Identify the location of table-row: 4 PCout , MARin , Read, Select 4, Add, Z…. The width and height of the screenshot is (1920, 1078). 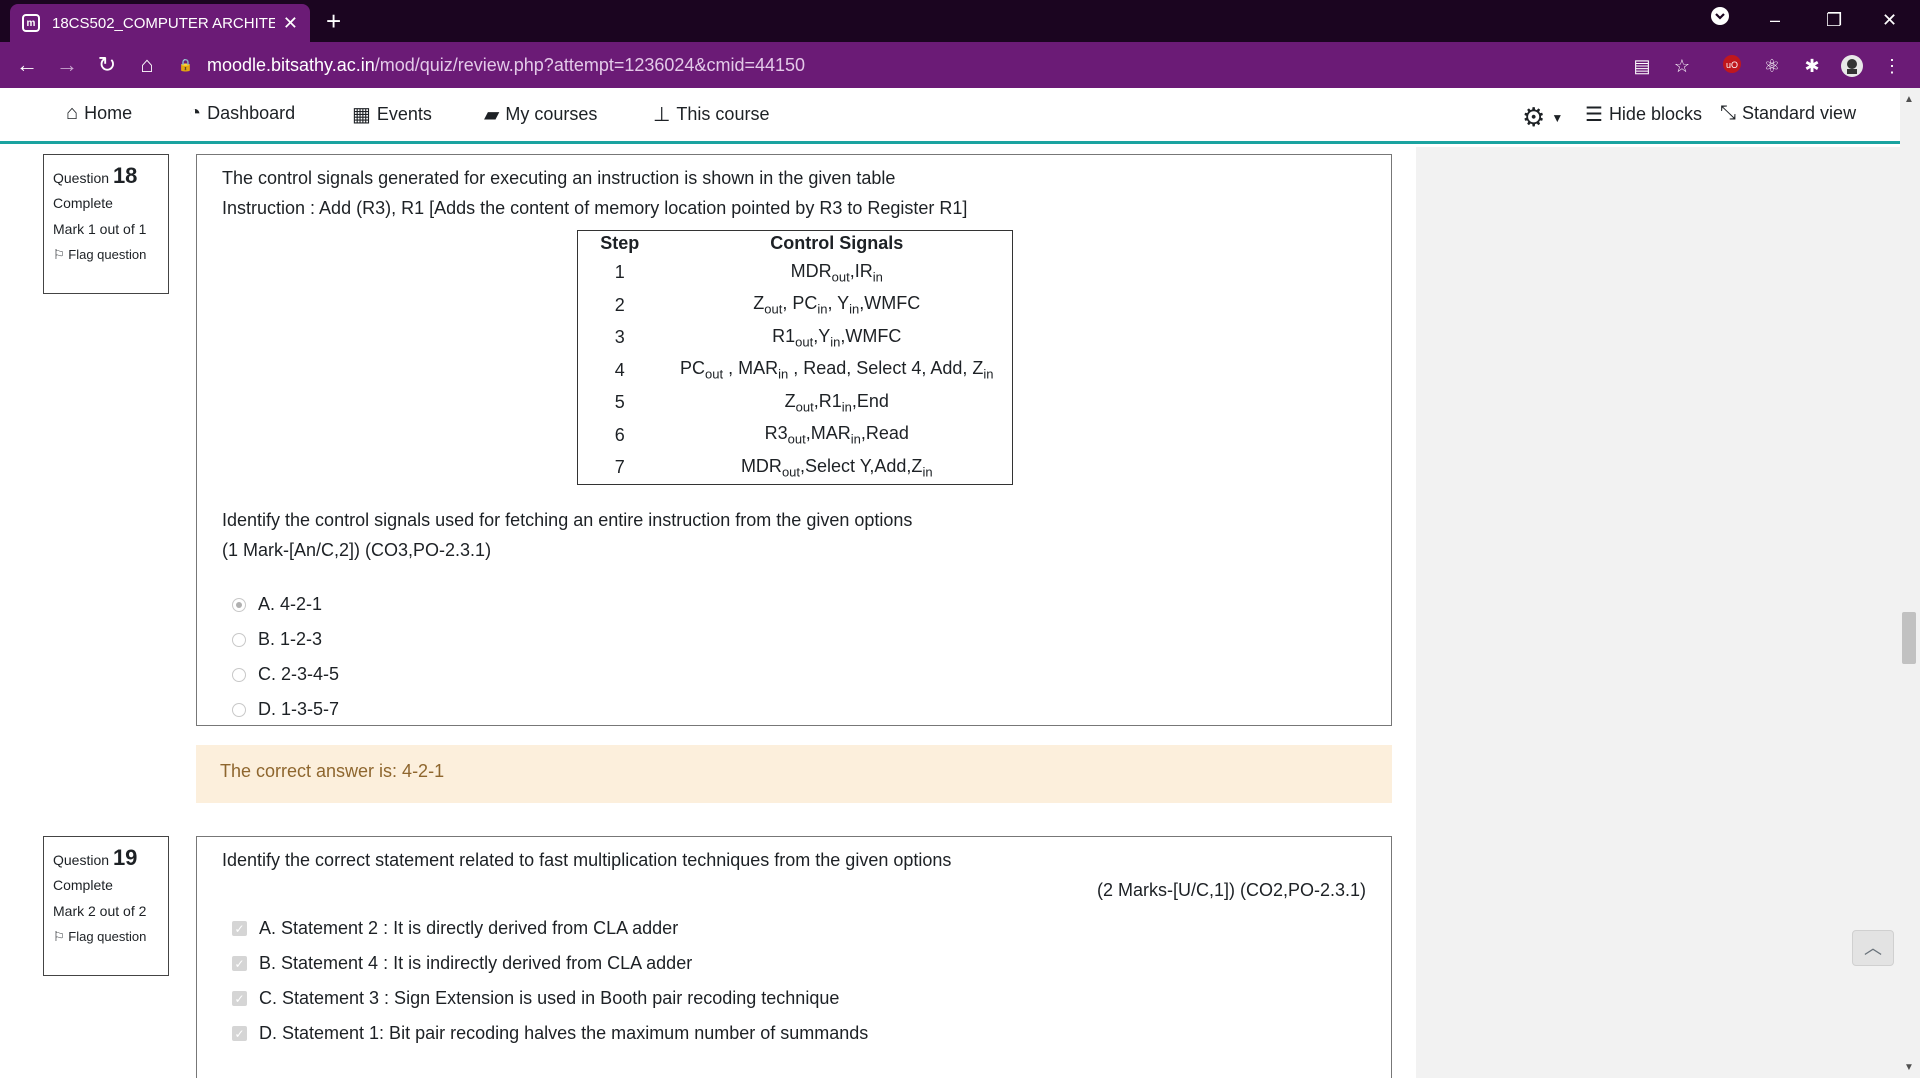
(795, 370).